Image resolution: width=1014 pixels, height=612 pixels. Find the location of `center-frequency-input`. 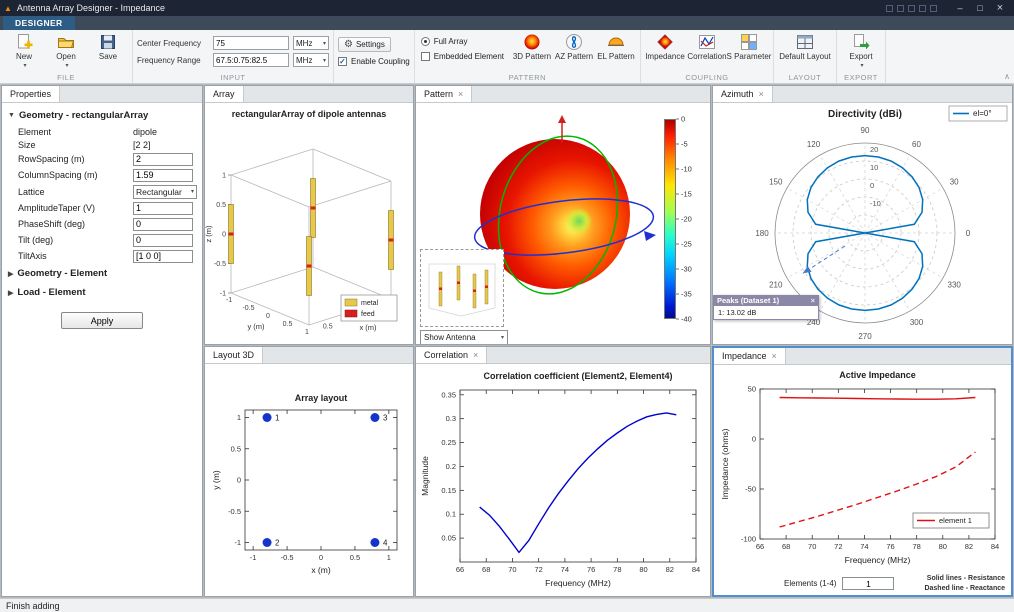

center-frequency-input is located at coordinates (251, 43).